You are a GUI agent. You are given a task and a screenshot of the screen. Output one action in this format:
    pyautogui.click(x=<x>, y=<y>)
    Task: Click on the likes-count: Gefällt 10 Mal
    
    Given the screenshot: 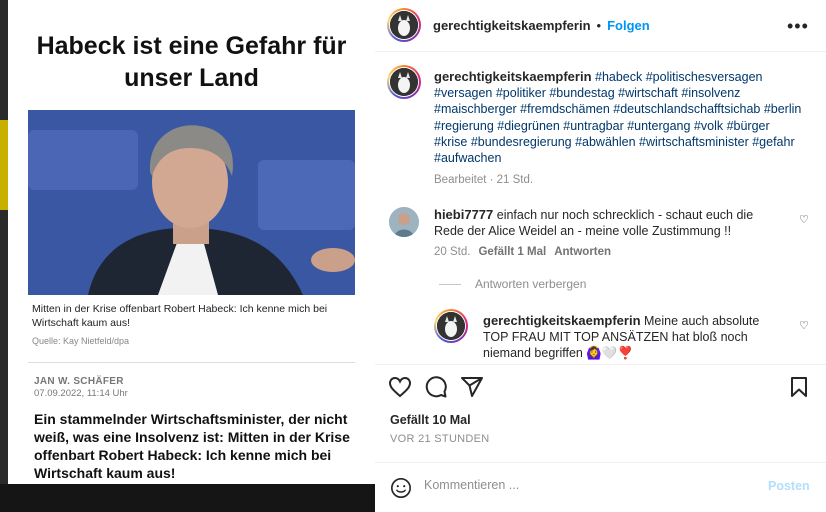 What is the action you would take?
    pyautogui.click(x=430, y=420)
    